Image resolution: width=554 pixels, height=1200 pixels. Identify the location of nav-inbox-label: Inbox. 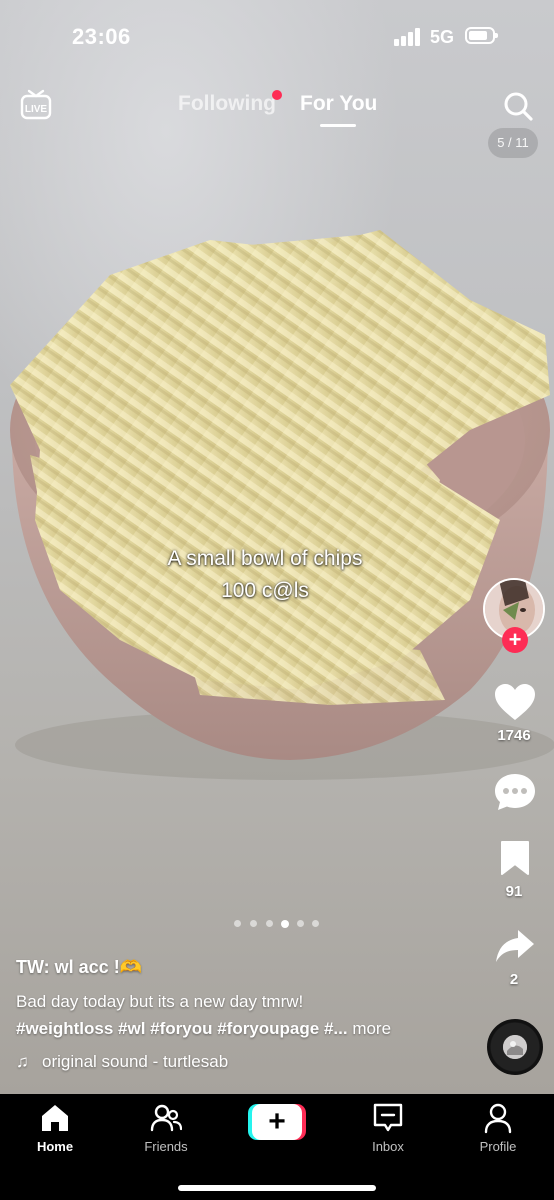
(388, 1146).